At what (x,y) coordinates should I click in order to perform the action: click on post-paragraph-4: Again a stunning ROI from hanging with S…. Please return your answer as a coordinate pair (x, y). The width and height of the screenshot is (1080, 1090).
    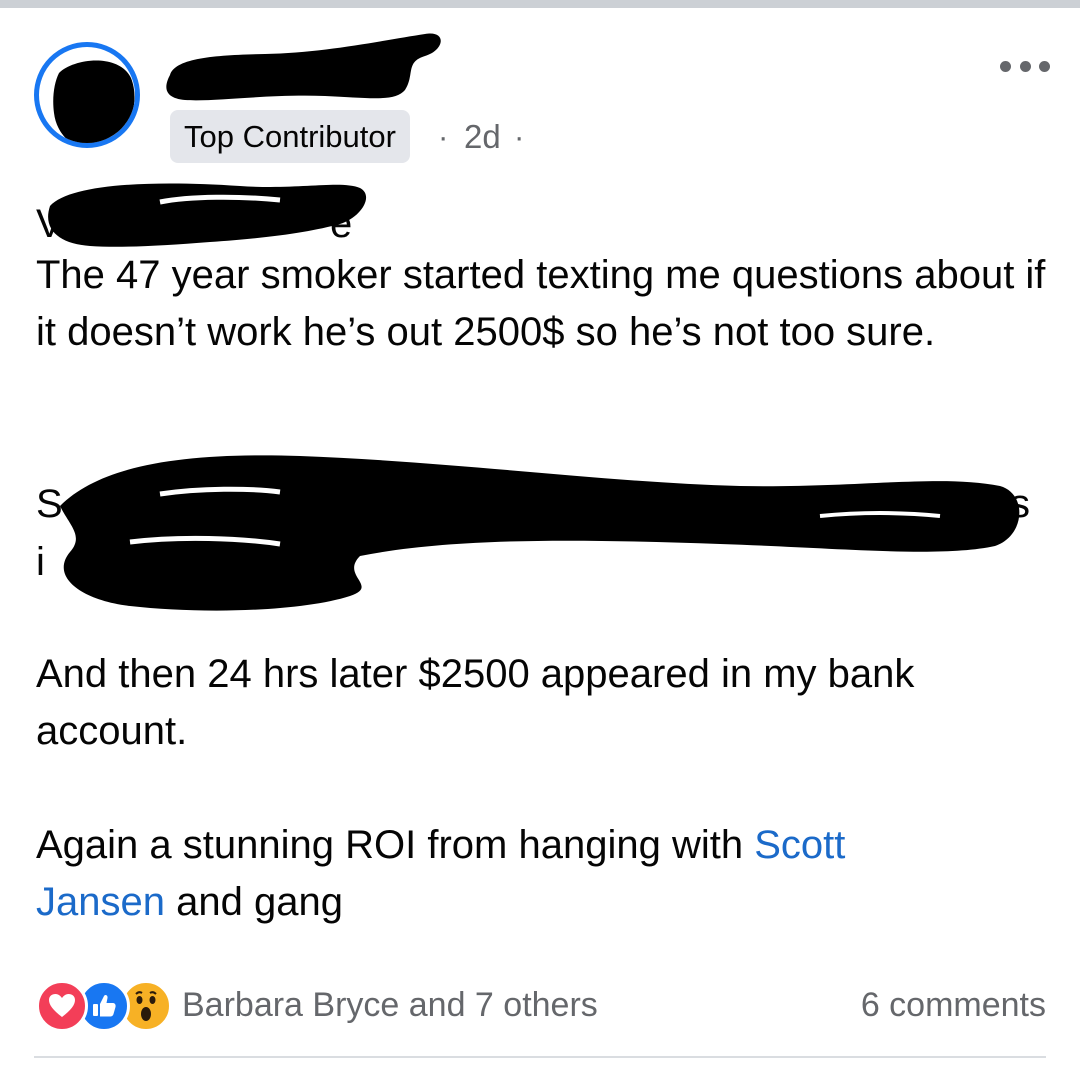
    Looking at the image, I should click on (541, 874).